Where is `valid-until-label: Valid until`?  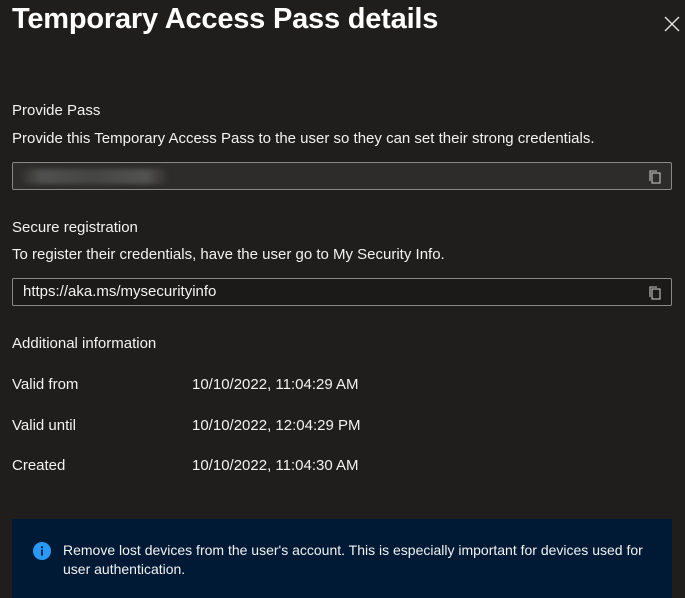 valid-until-label: Valid until is located at coordinates (44, 425).